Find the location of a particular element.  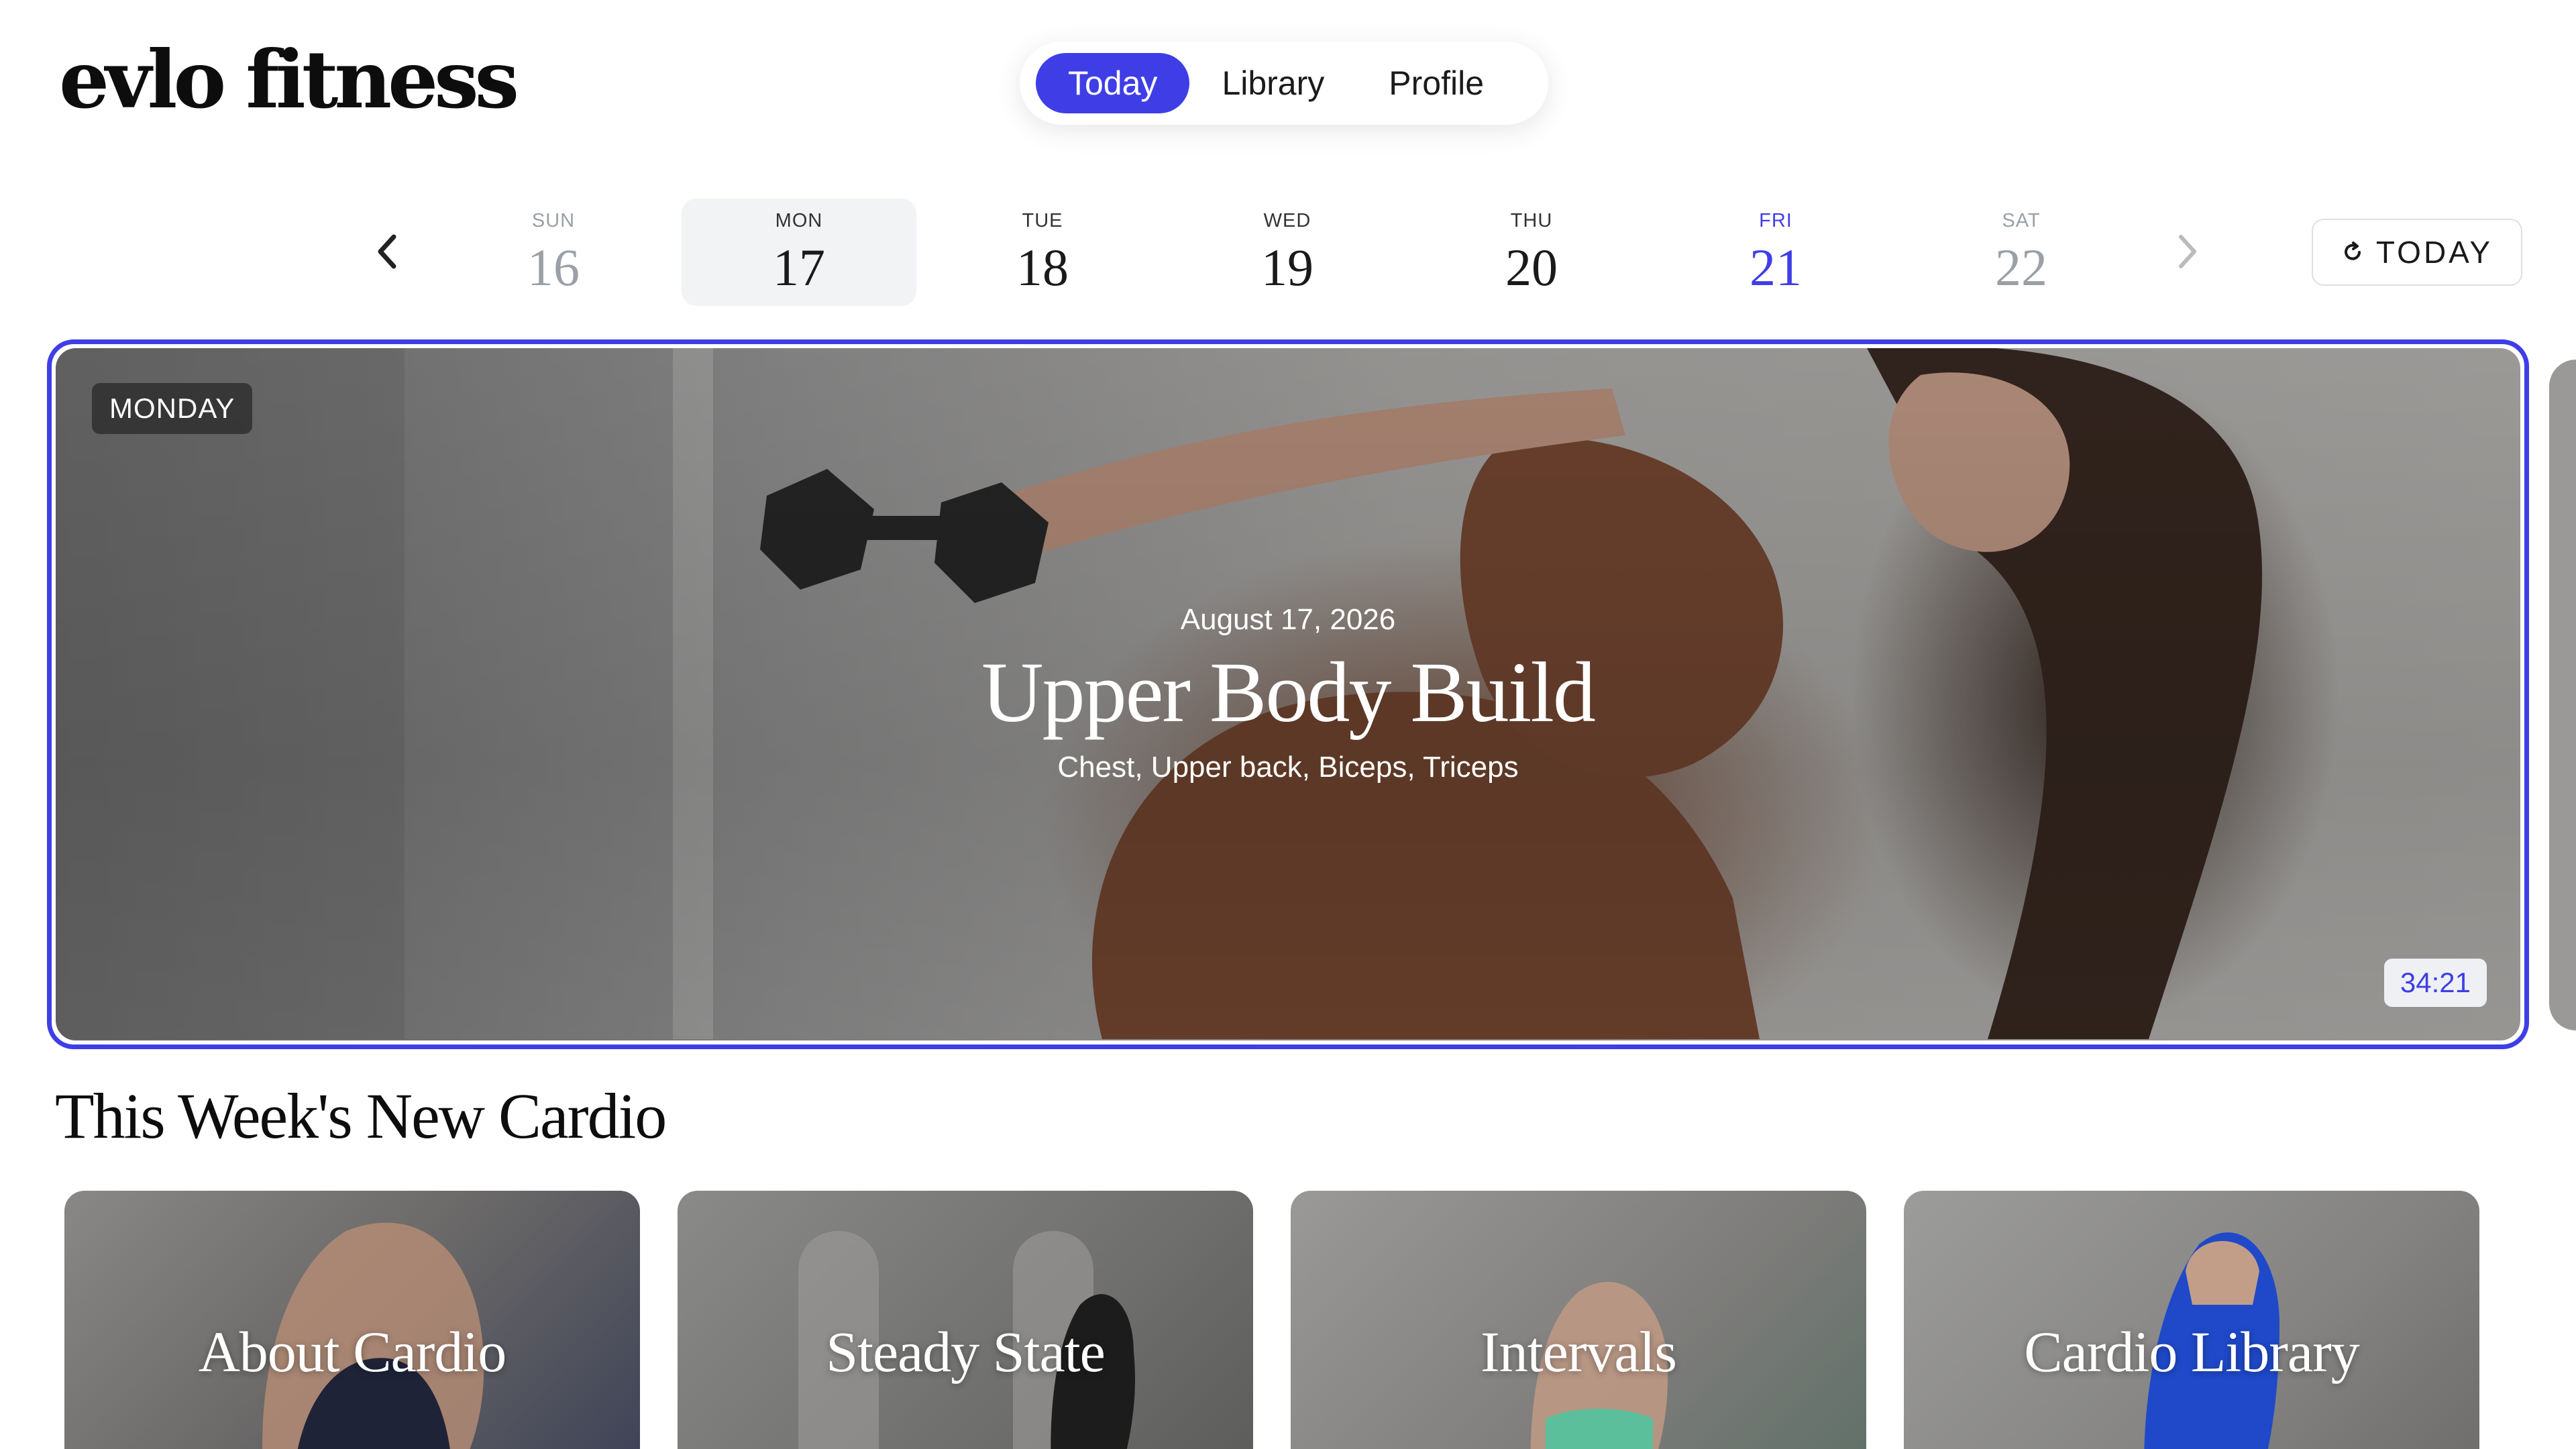

tab-library: Library is located at coordinates (1272, 83).